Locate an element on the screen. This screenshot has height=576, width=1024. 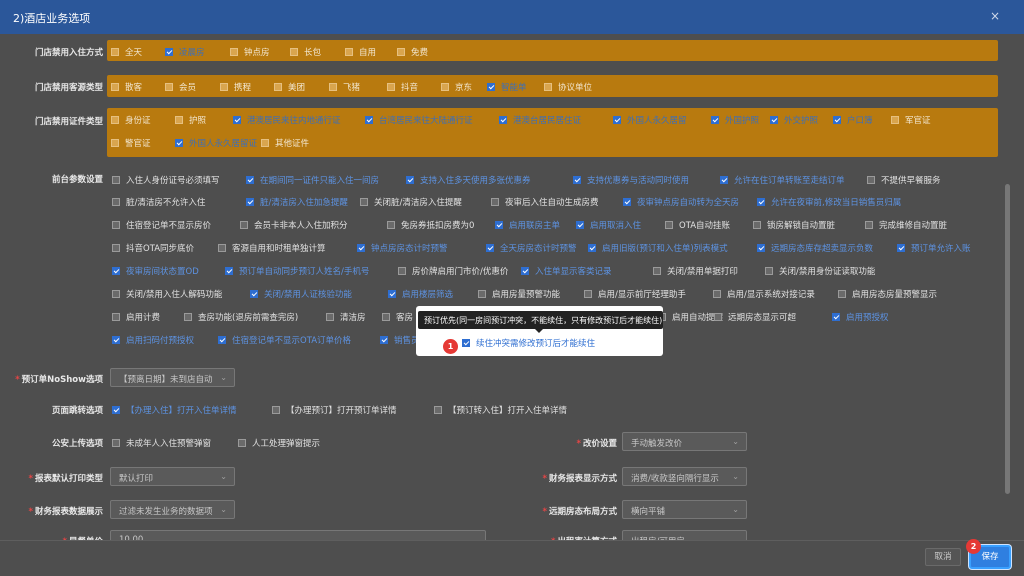
close-icon: × is located at coordinates (995, 16).